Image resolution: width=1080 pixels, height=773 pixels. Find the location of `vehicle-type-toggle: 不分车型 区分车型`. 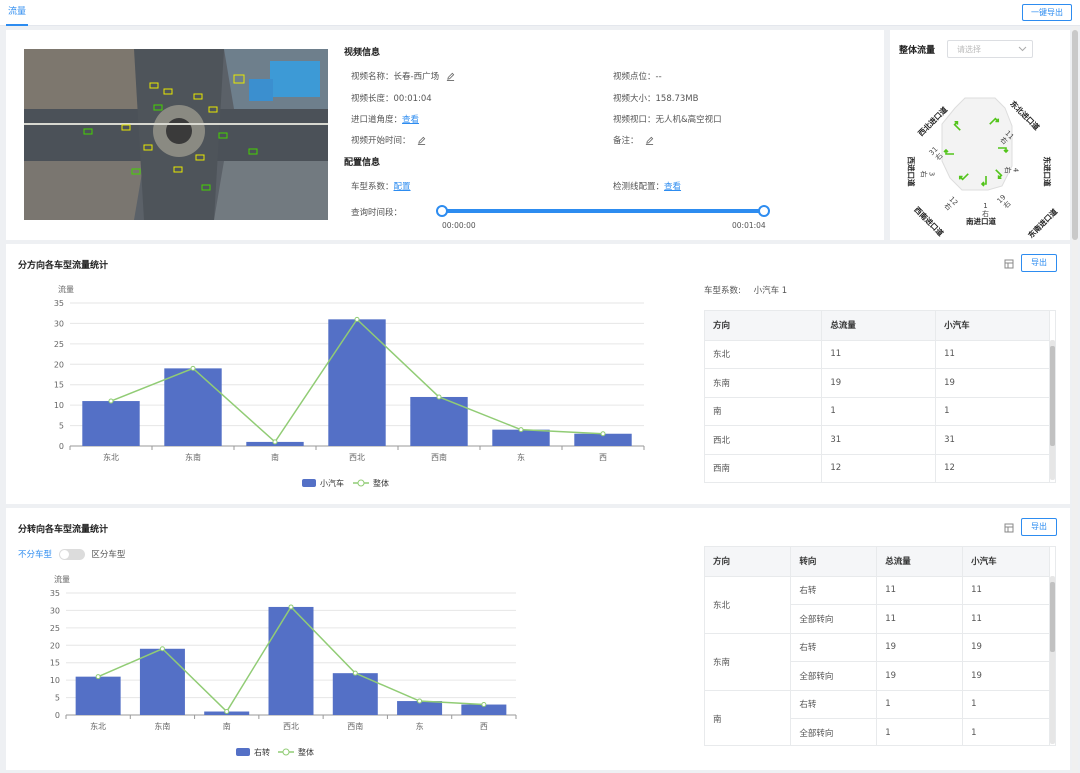

vehicle-type-toggle: 不分车型 区分车型 is located at coordinates (71, 554).